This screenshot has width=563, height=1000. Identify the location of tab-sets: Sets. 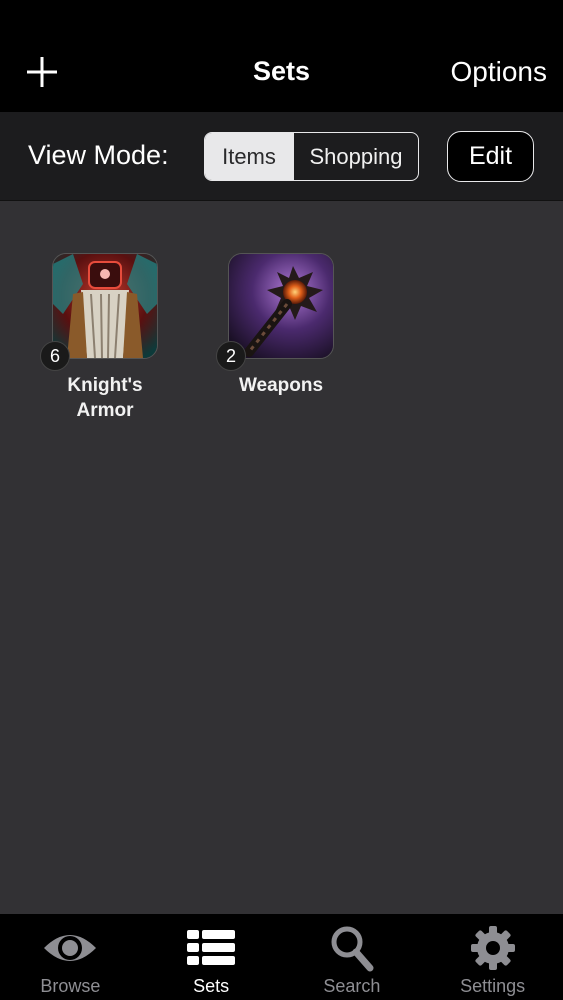
(211, 957).